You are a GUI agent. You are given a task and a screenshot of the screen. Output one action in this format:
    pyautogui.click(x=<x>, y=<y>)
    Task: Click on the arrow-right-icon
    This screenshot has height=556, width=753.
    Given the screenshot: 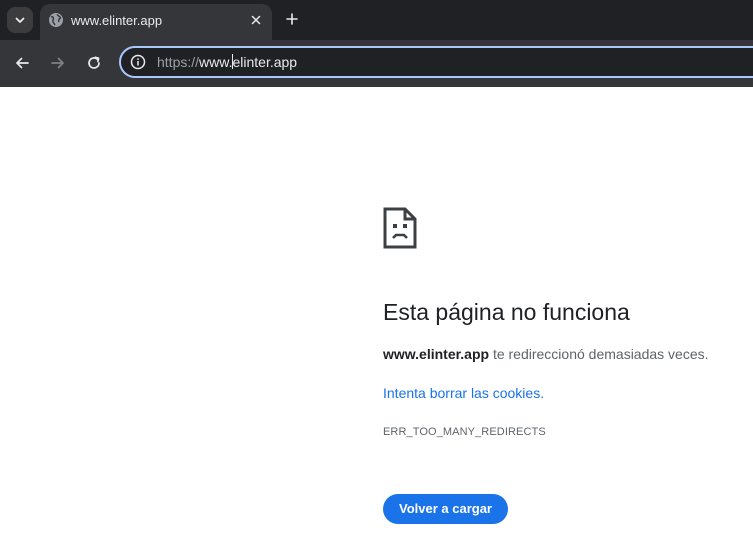 What is the action you would take?
    pyautogui.click(x=57, y=63)
    